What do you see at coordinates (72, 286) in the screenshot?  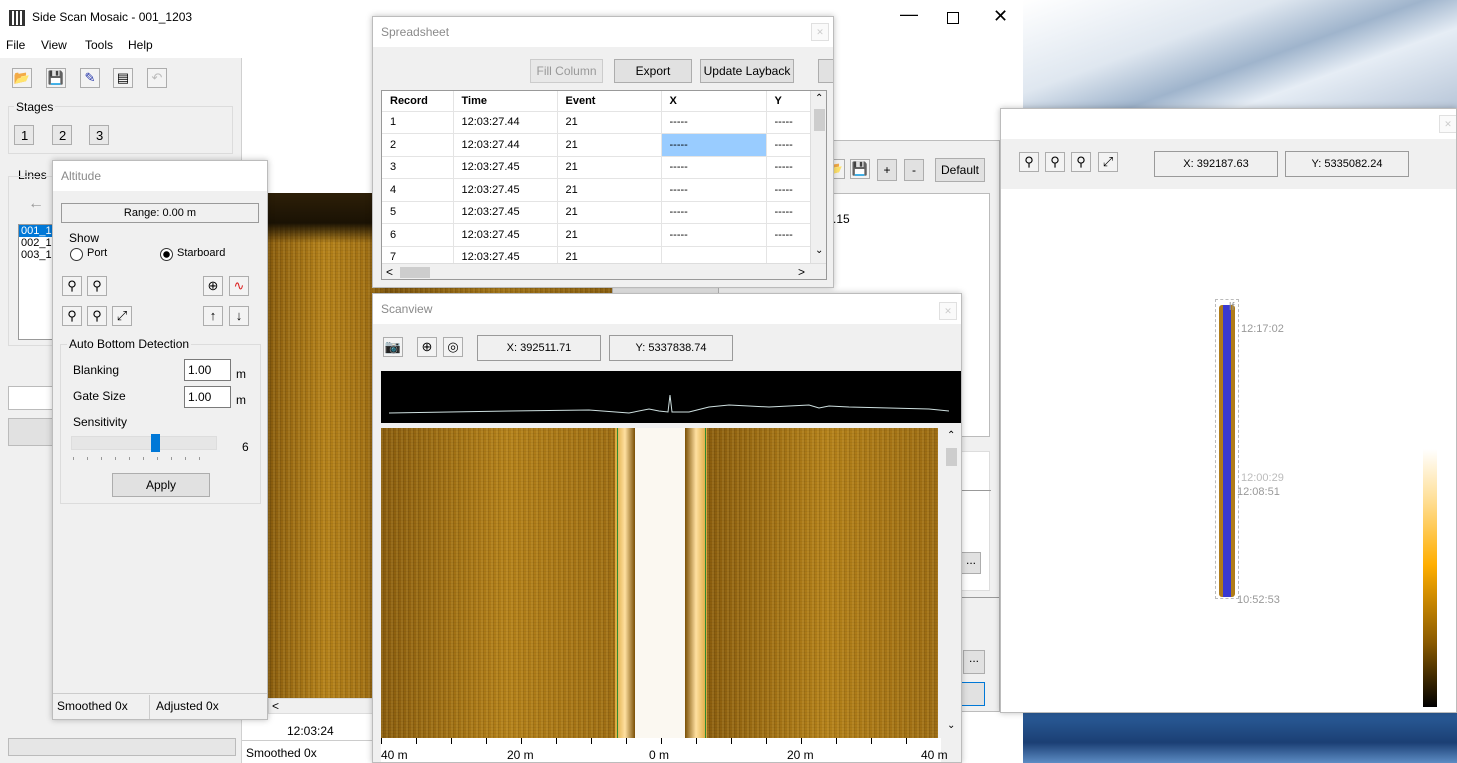 I see `zoom-horizontal-in-icon: ⚲` at bounding box center [72, 286].